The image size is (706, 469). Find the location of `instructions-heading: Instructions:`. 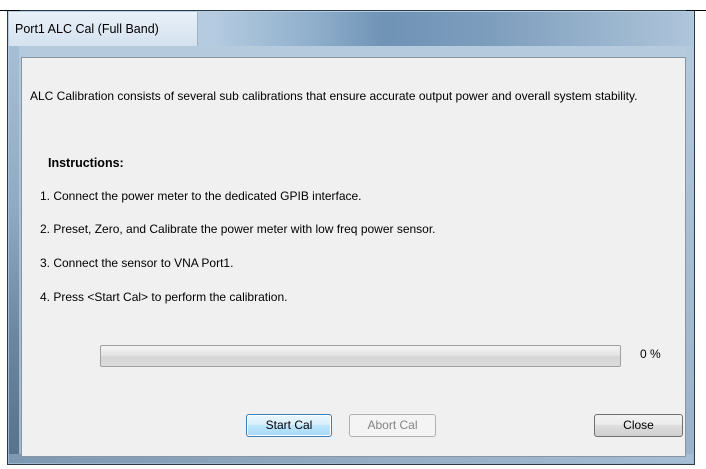

instructions-heading: Instructions: is located at coordinates (86, 163).